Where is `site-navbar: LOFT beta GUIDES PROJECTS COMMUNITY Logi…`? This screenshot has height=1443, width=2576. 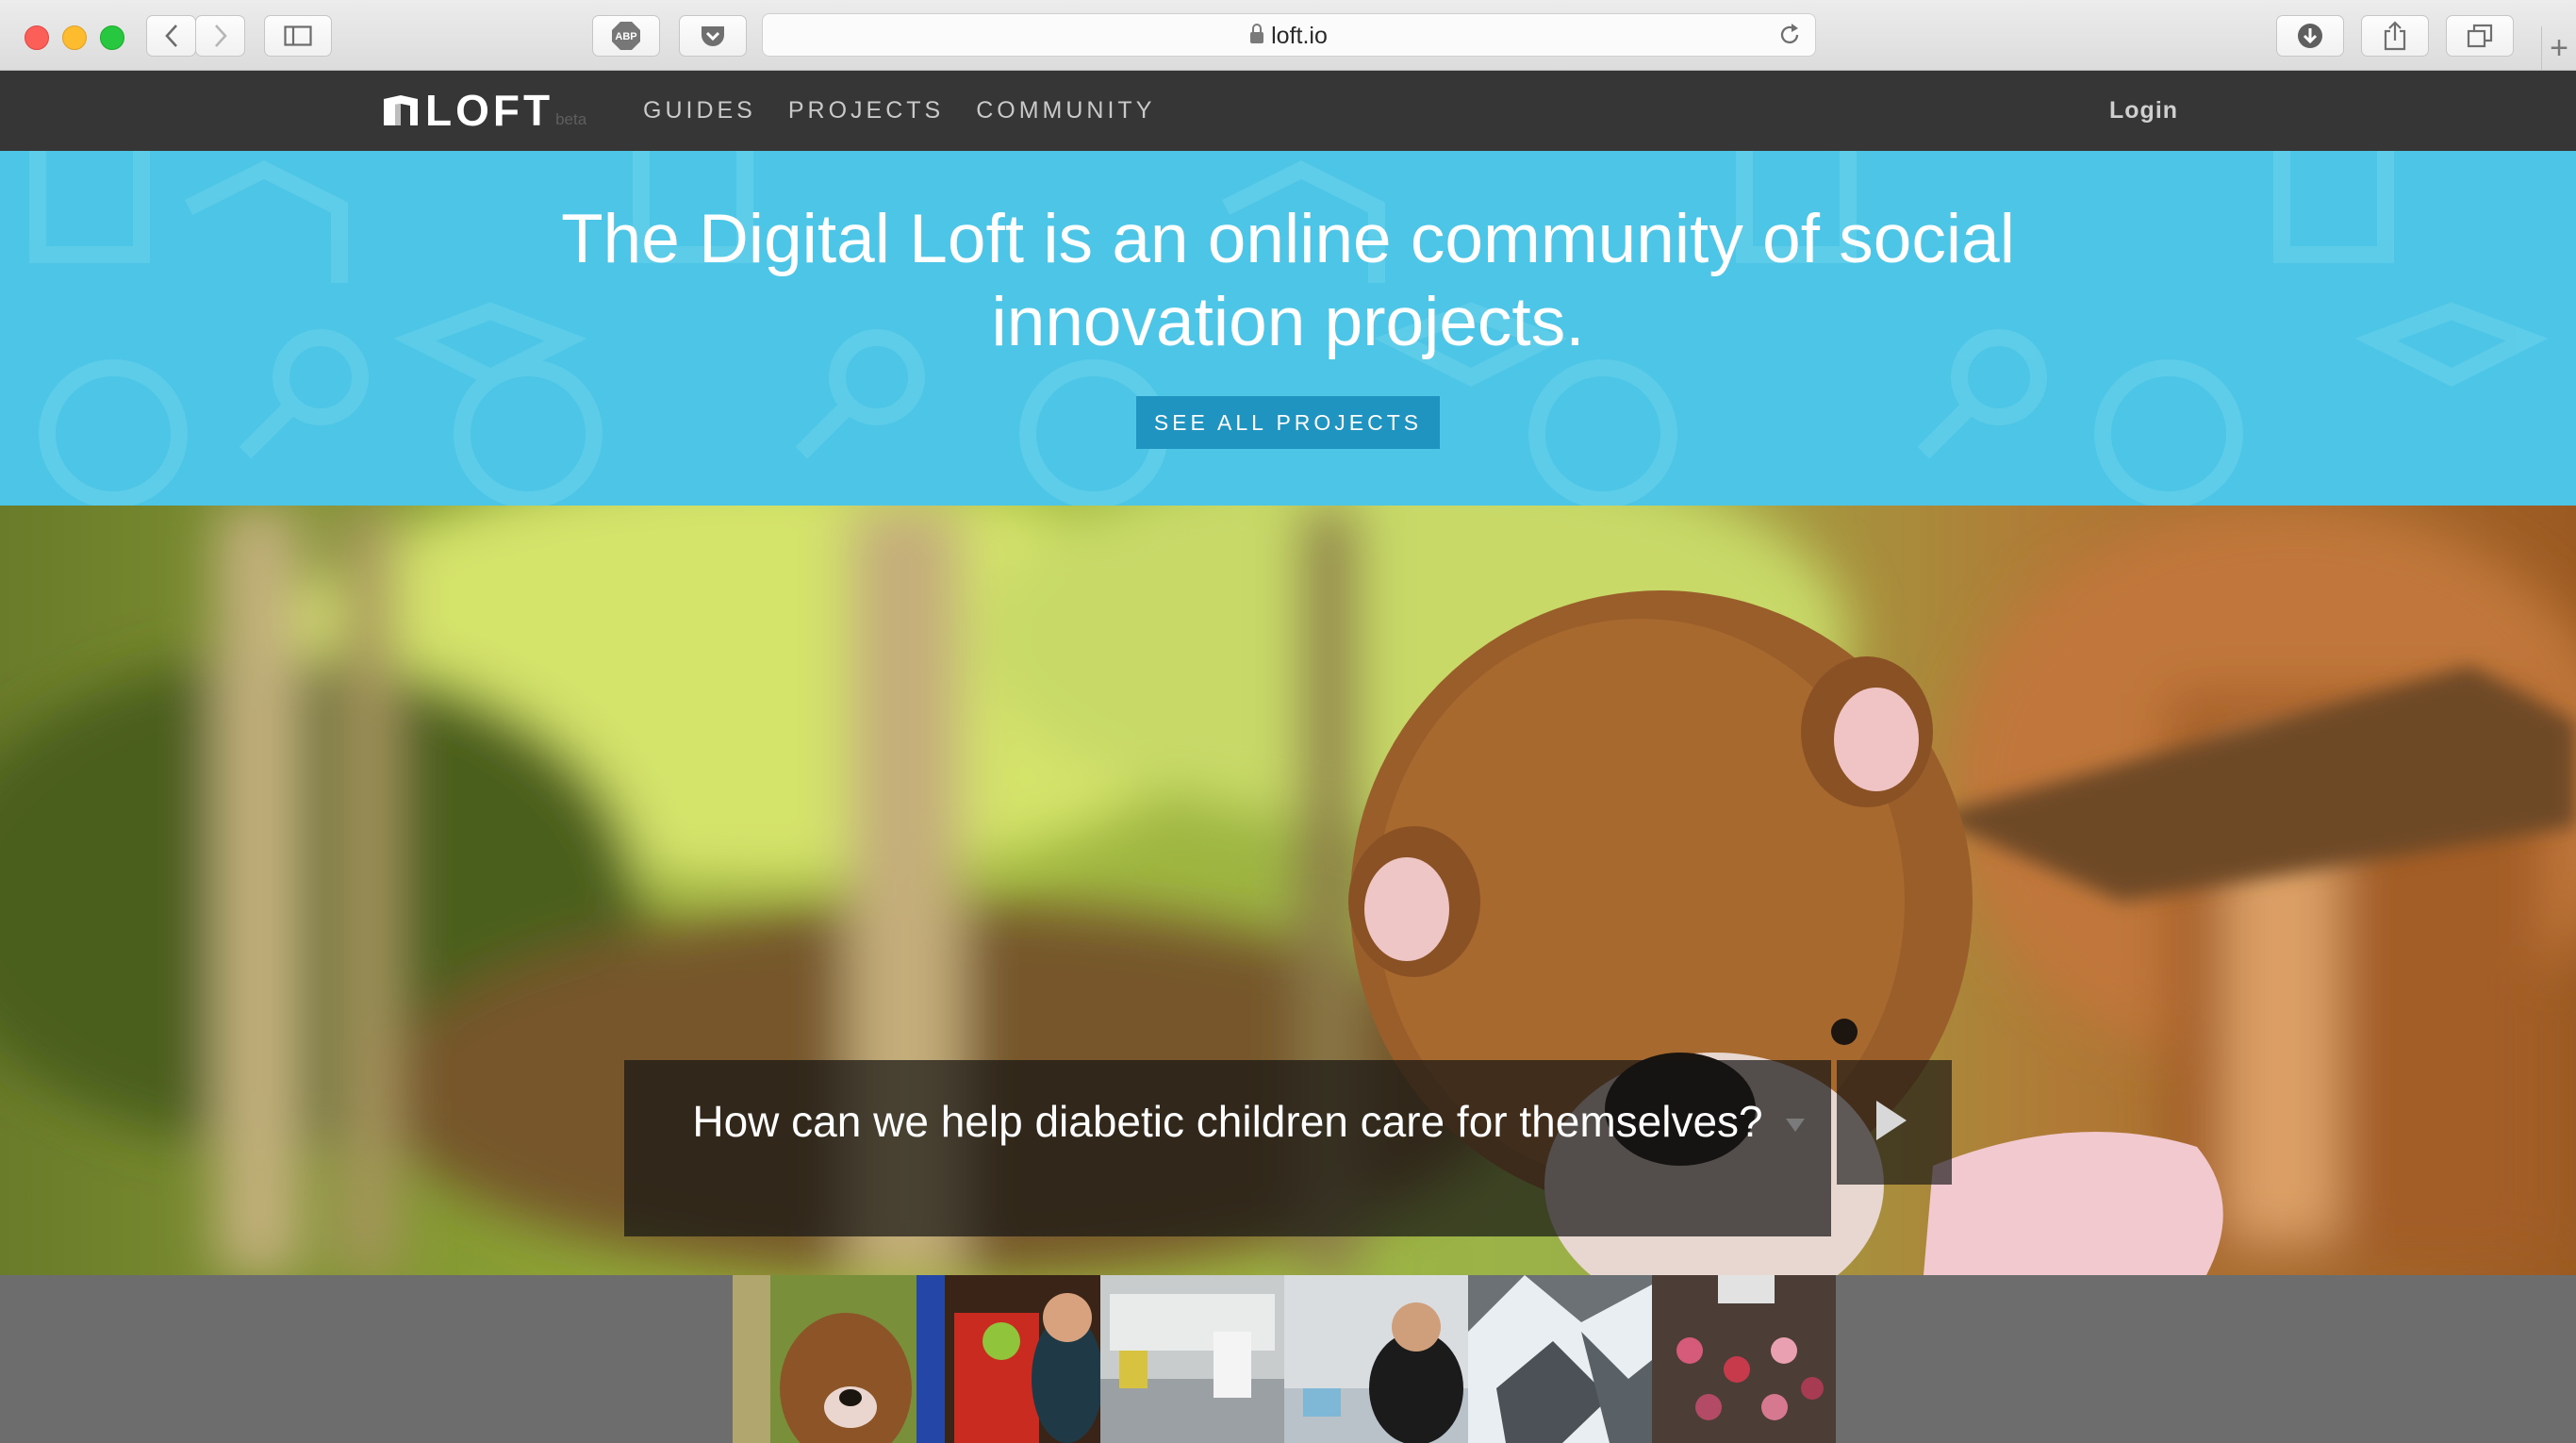 site-navbar: LOFT beta GUIDES PROJECTS COMMUNITY Logi… is located at coordinates (1288, 111).